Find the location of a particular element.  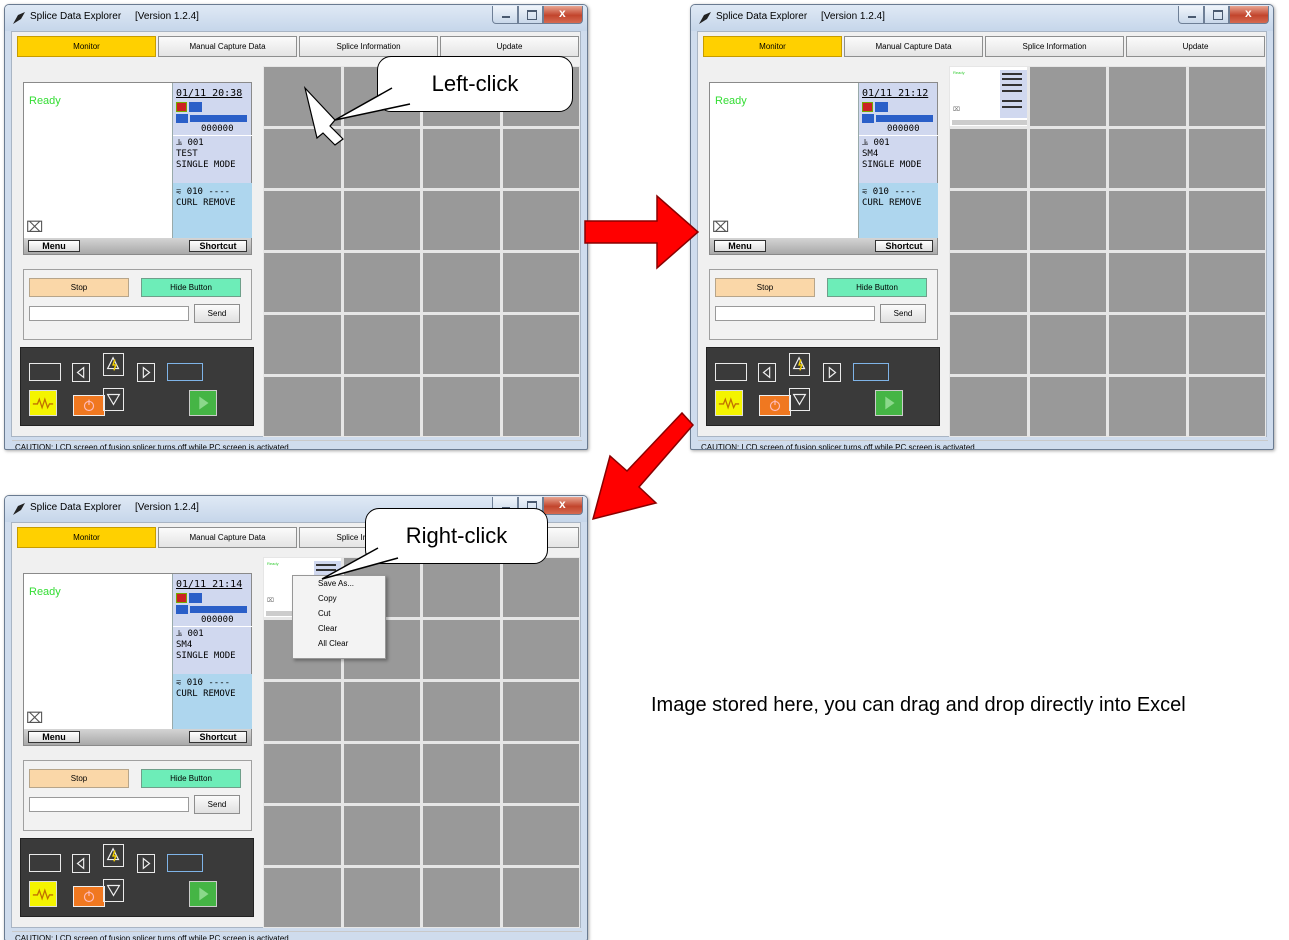

tab-2: Splice Information is located at coordinates (1054, 46).